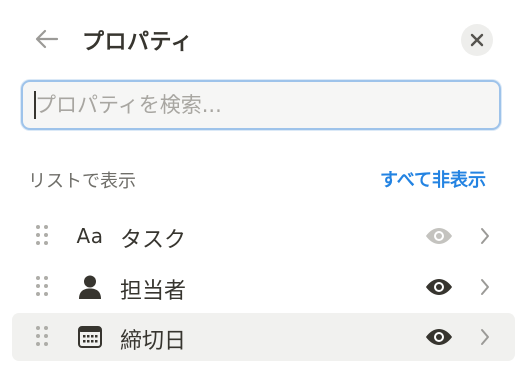 The image size is (524, 382). Describe the element at coordinates (263, 287) in the screenshot. I see `property-row-assignee: 担当者` at that location.